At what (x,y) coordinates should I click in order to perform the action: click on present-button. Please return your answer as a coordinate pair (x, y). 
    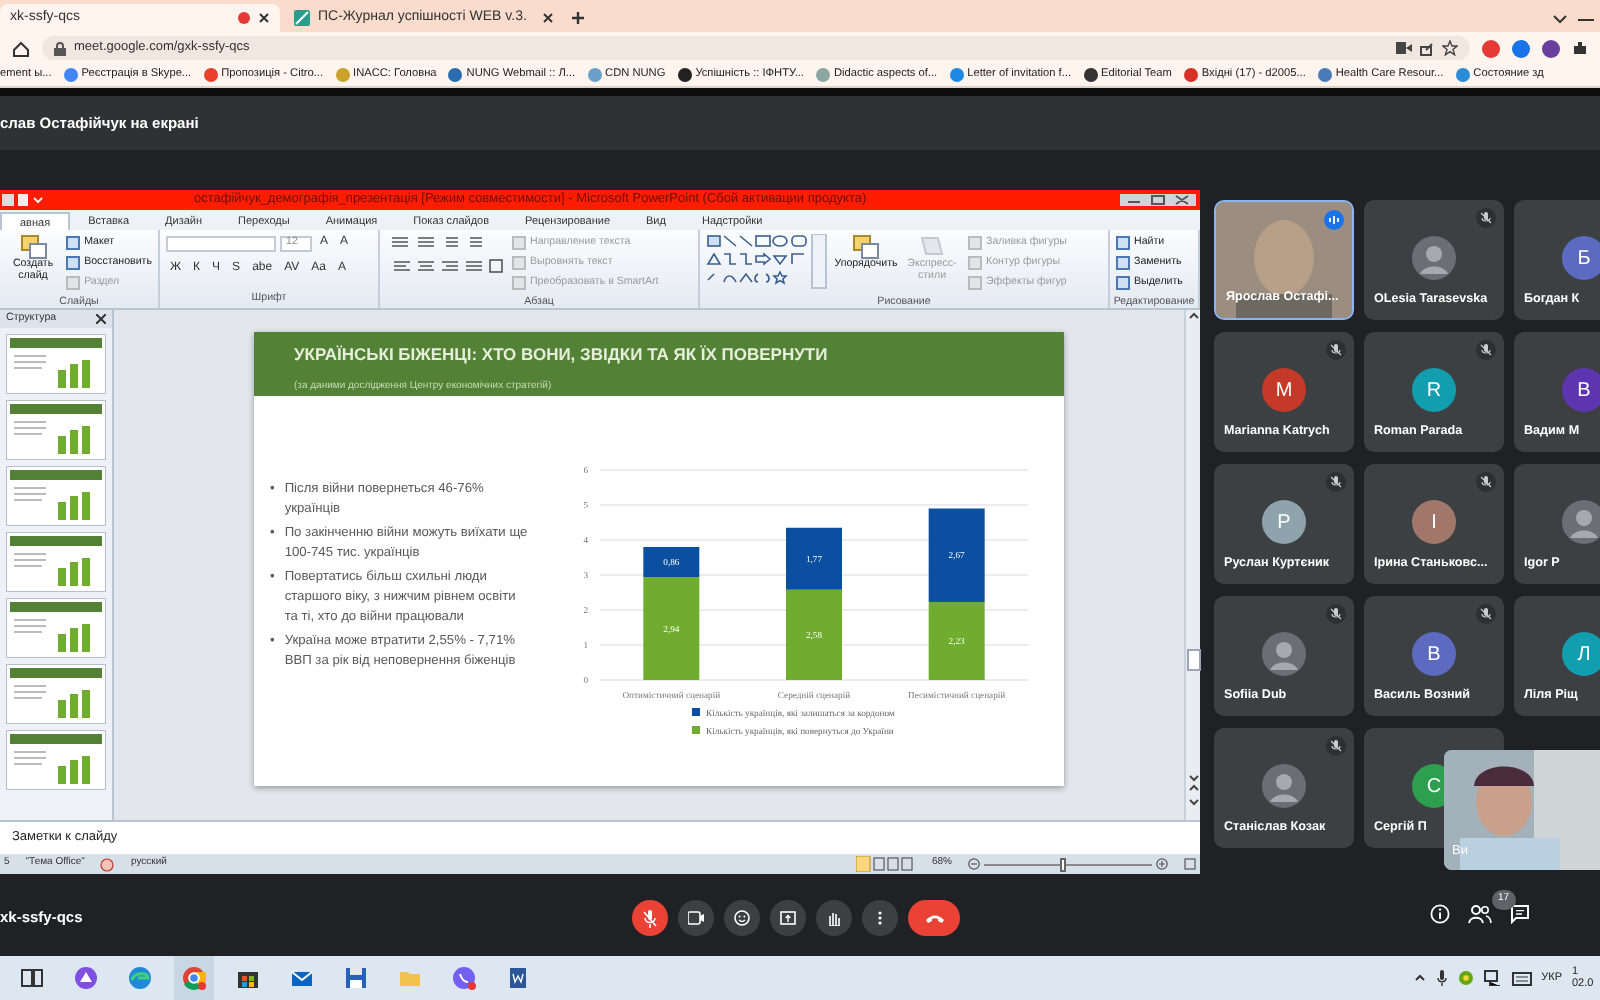
    Looking at the image, I should click on (788, 918).